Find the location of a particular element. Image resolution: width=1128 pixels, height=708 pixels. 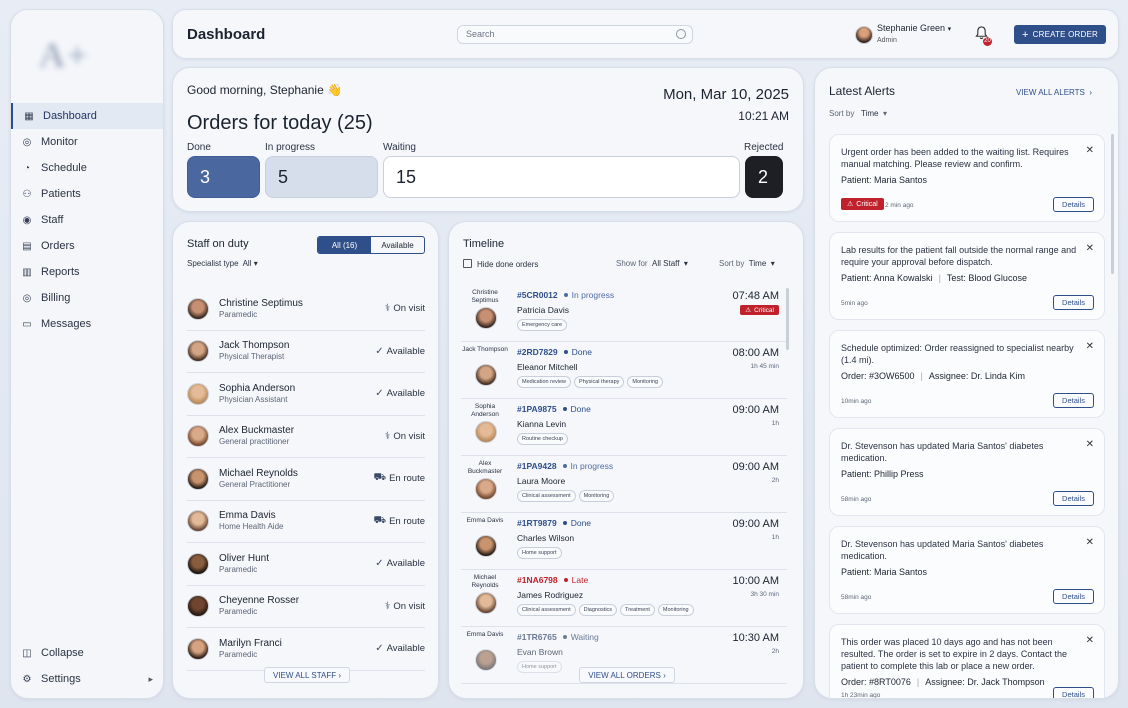

order-time: 08:00 AM is located at coordinates (755, 353).